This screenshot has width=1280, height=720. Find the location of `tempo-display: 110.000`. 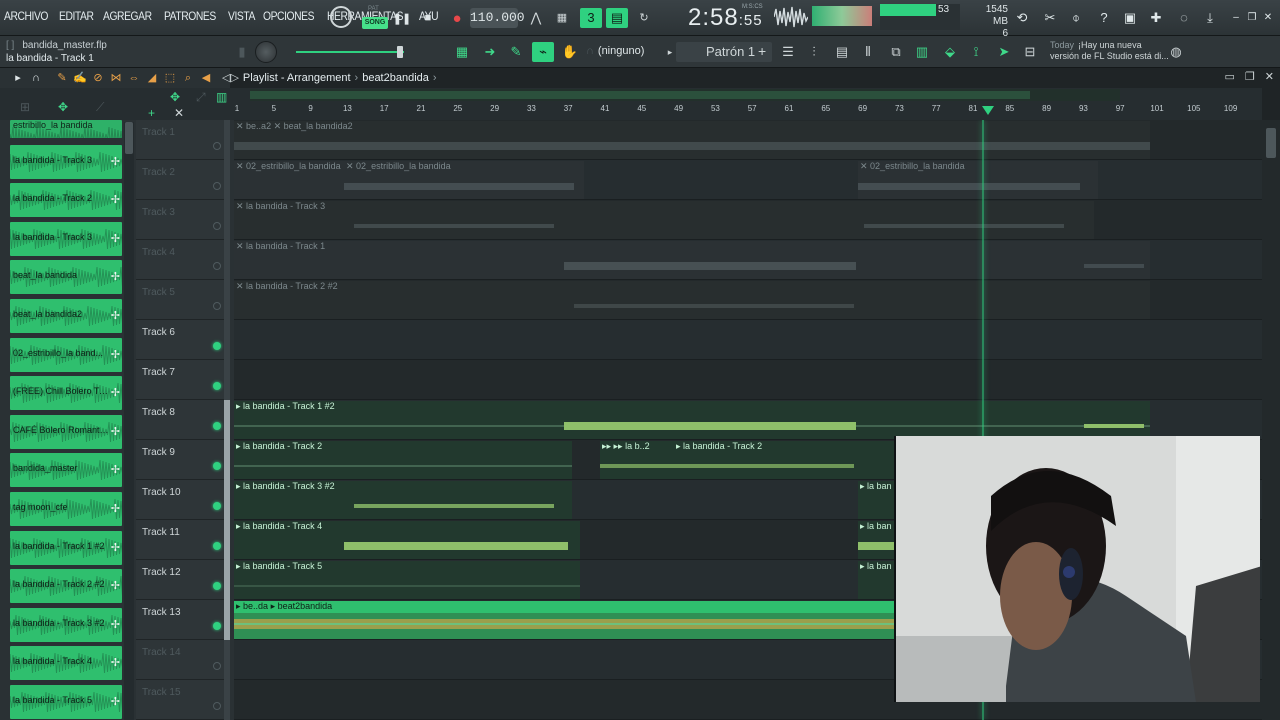

tempo-display: 110.000 is located at coordinates (497, 18).